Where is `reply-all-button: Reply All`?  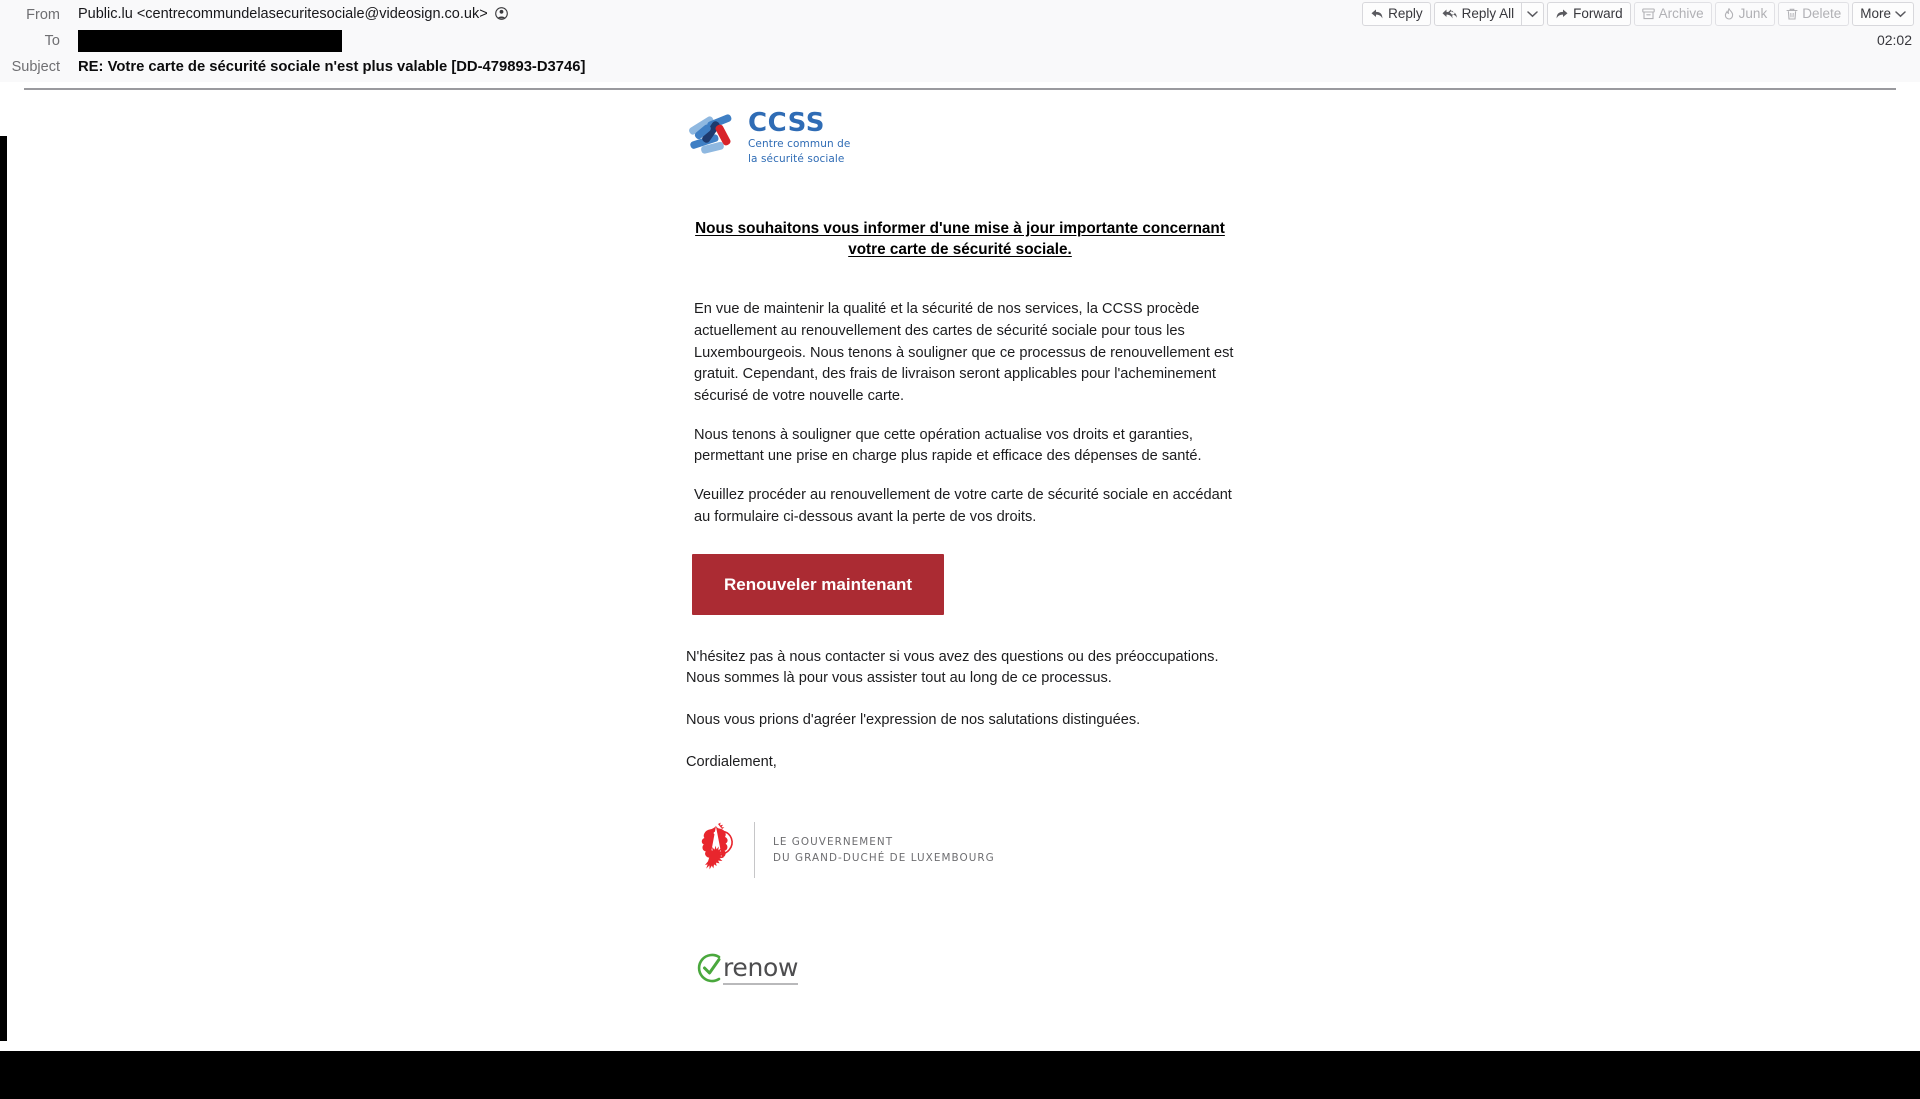 reply-all-button: Reply All is located at coordinates (1478, 14).